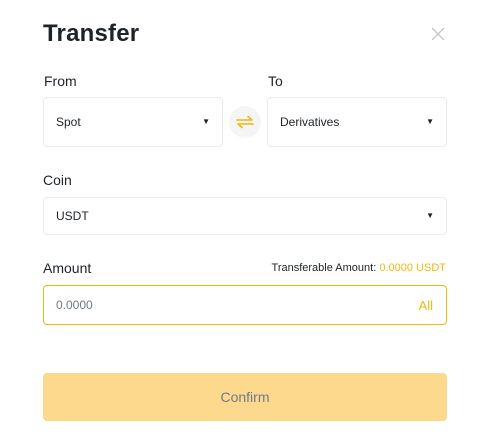  I want to click on amount-input, so click(206, 305).